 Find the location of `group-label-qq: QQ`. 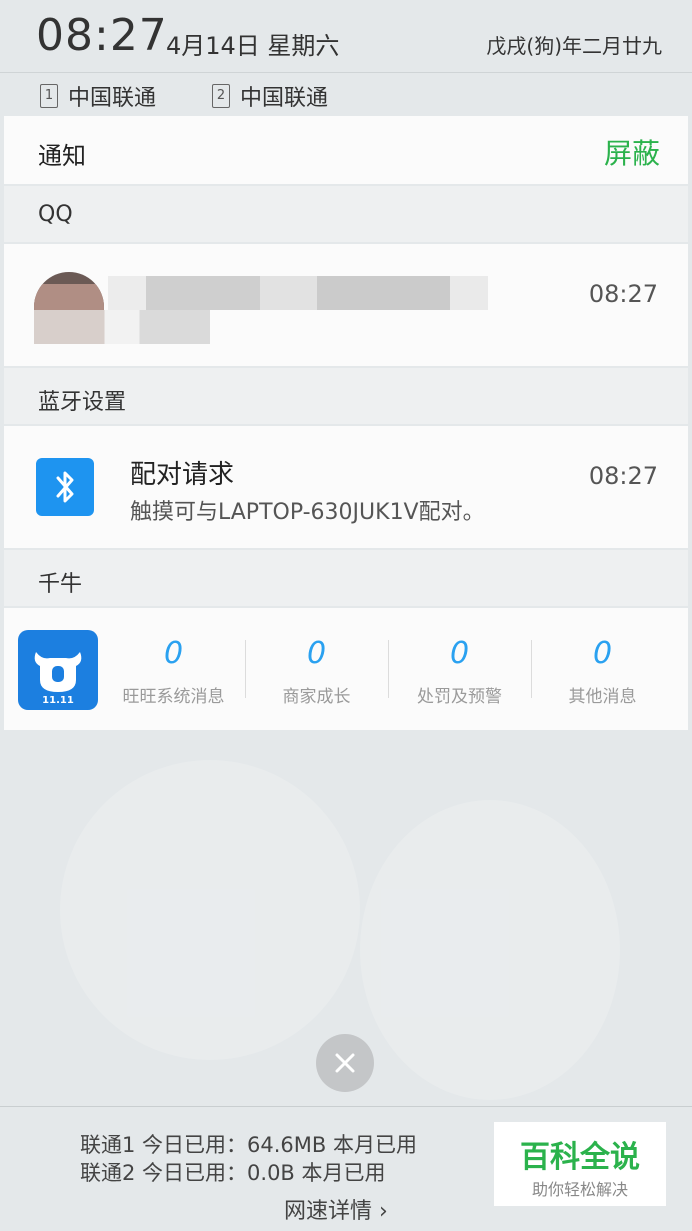

group-label-qq: QQ is located at coordinates (55, 214).